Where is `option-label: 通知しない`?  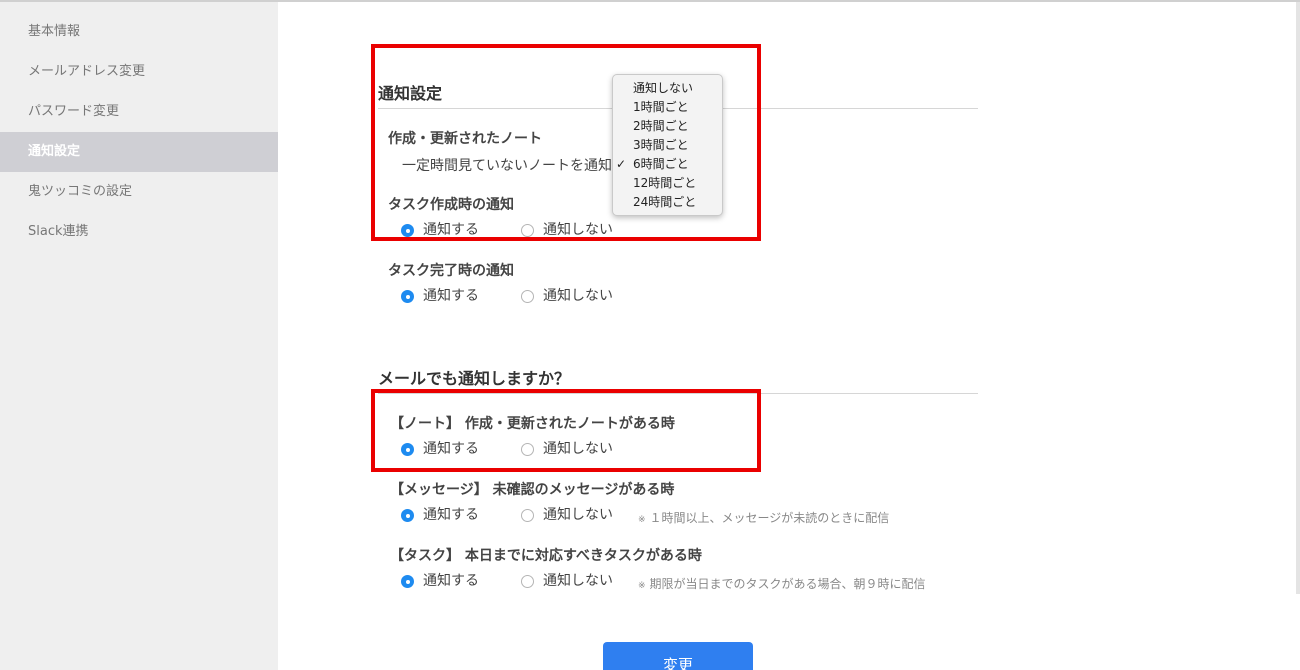
option-label: 通知しない is located at coordinates (663, 88).